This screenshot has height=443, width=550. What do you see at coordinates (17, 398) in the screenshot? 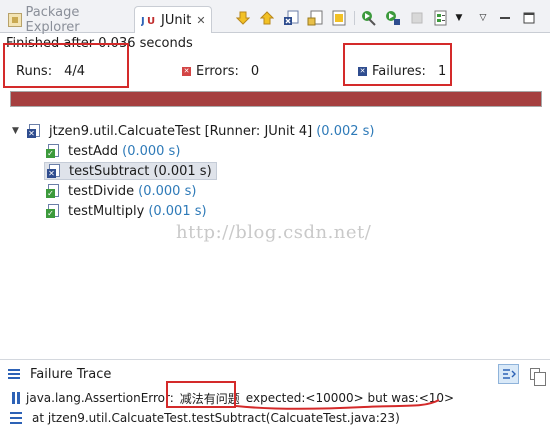
I see `exception-icon` at bounding box center [17, 398].